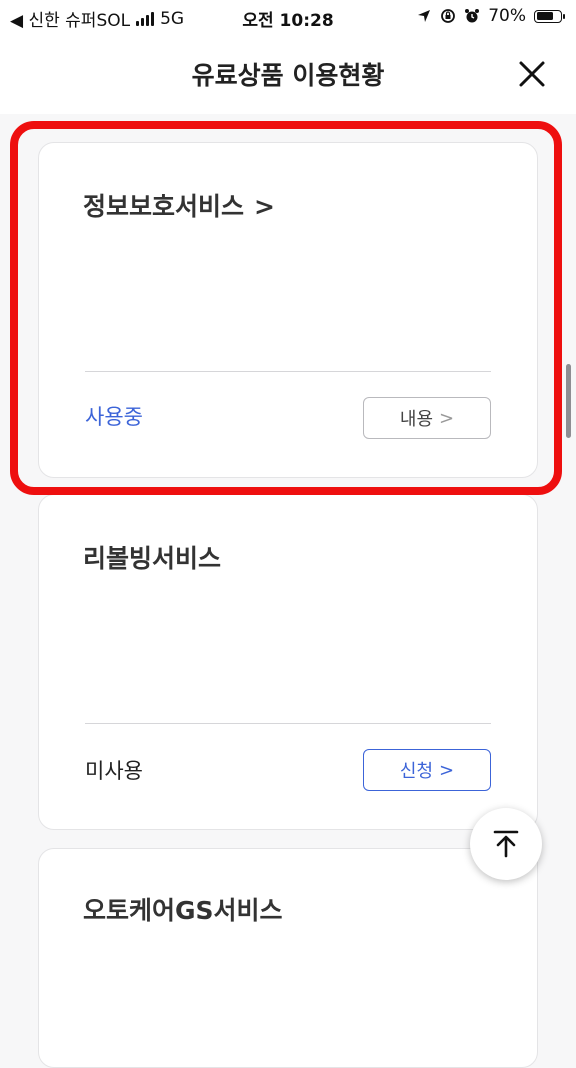 This screenshot has width=576, height=1068. I want to click on apply-button: 신청 >, so click(427, 770).